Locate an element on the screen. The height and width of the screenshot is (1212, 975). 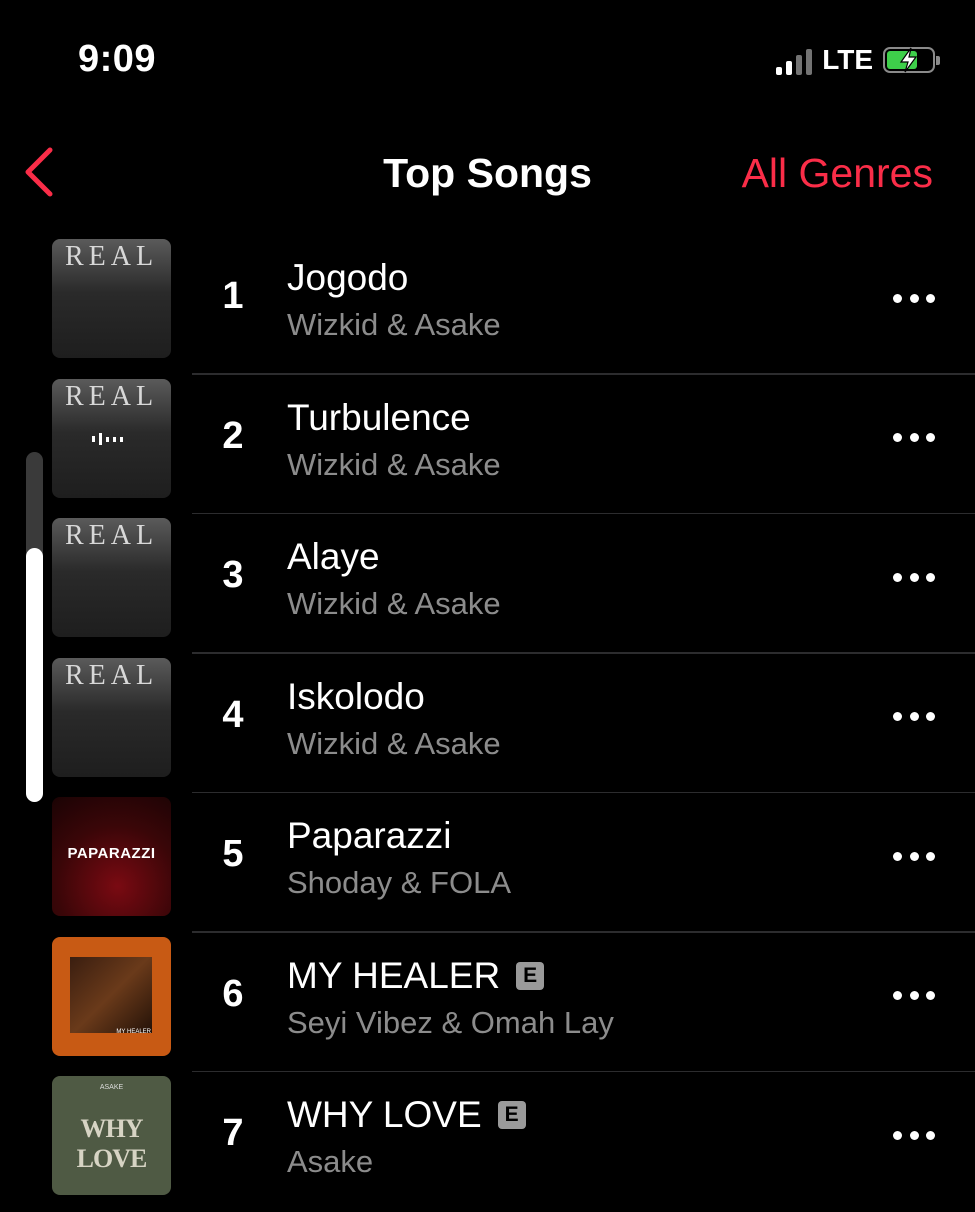
song-artist: Seyi Vibez & Omah Lay is located at coordinates (450, 1022).